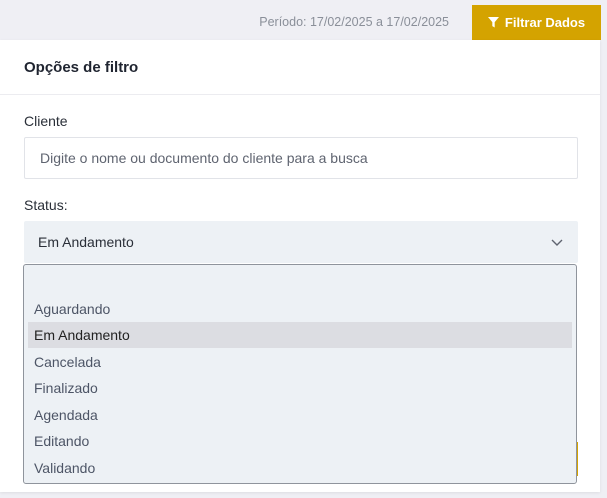  Describe the element at coordinates (300, 388) in the screenshot. I see `status-option: Finalizado` at that location.